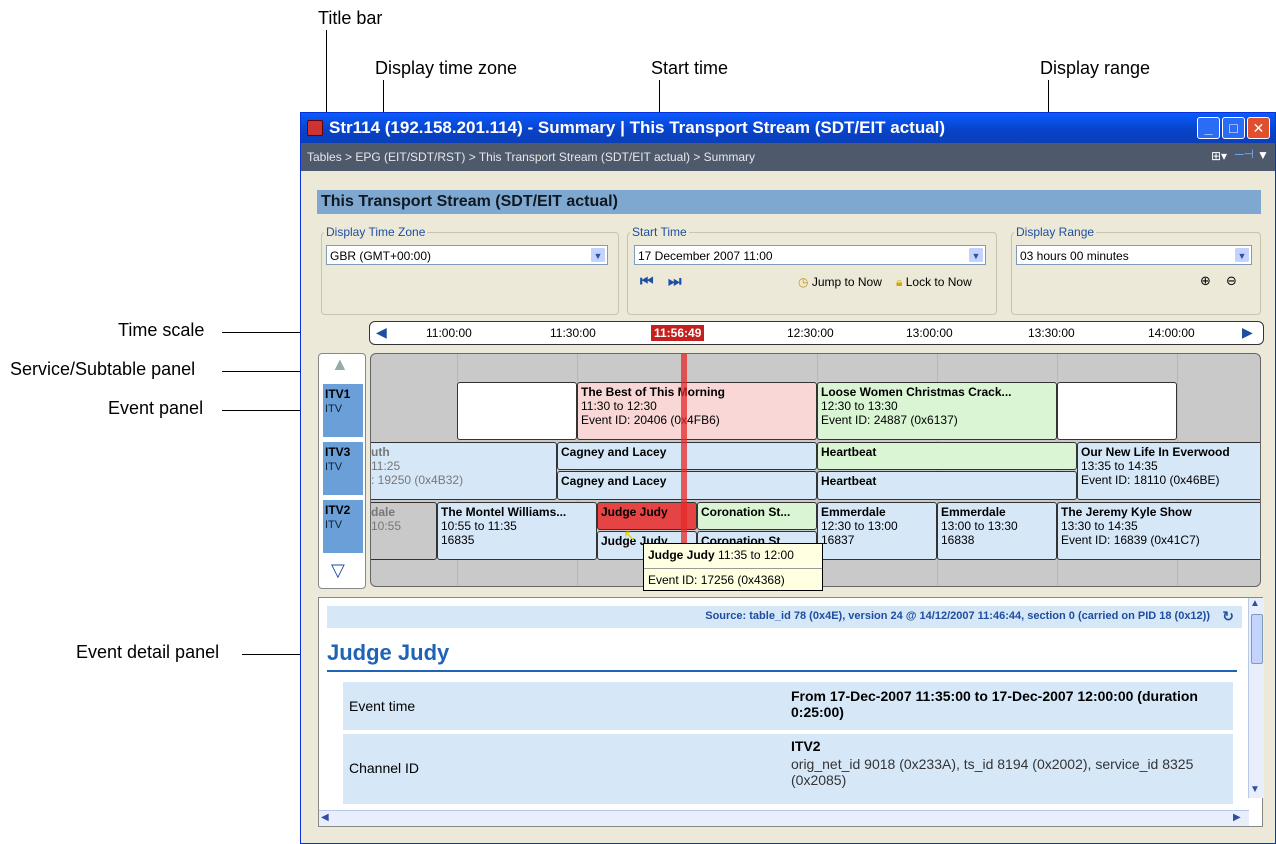  Describe the element at coordinates (634, 512) in the screenshot. I see `event-name: Judge Judy` at that location.